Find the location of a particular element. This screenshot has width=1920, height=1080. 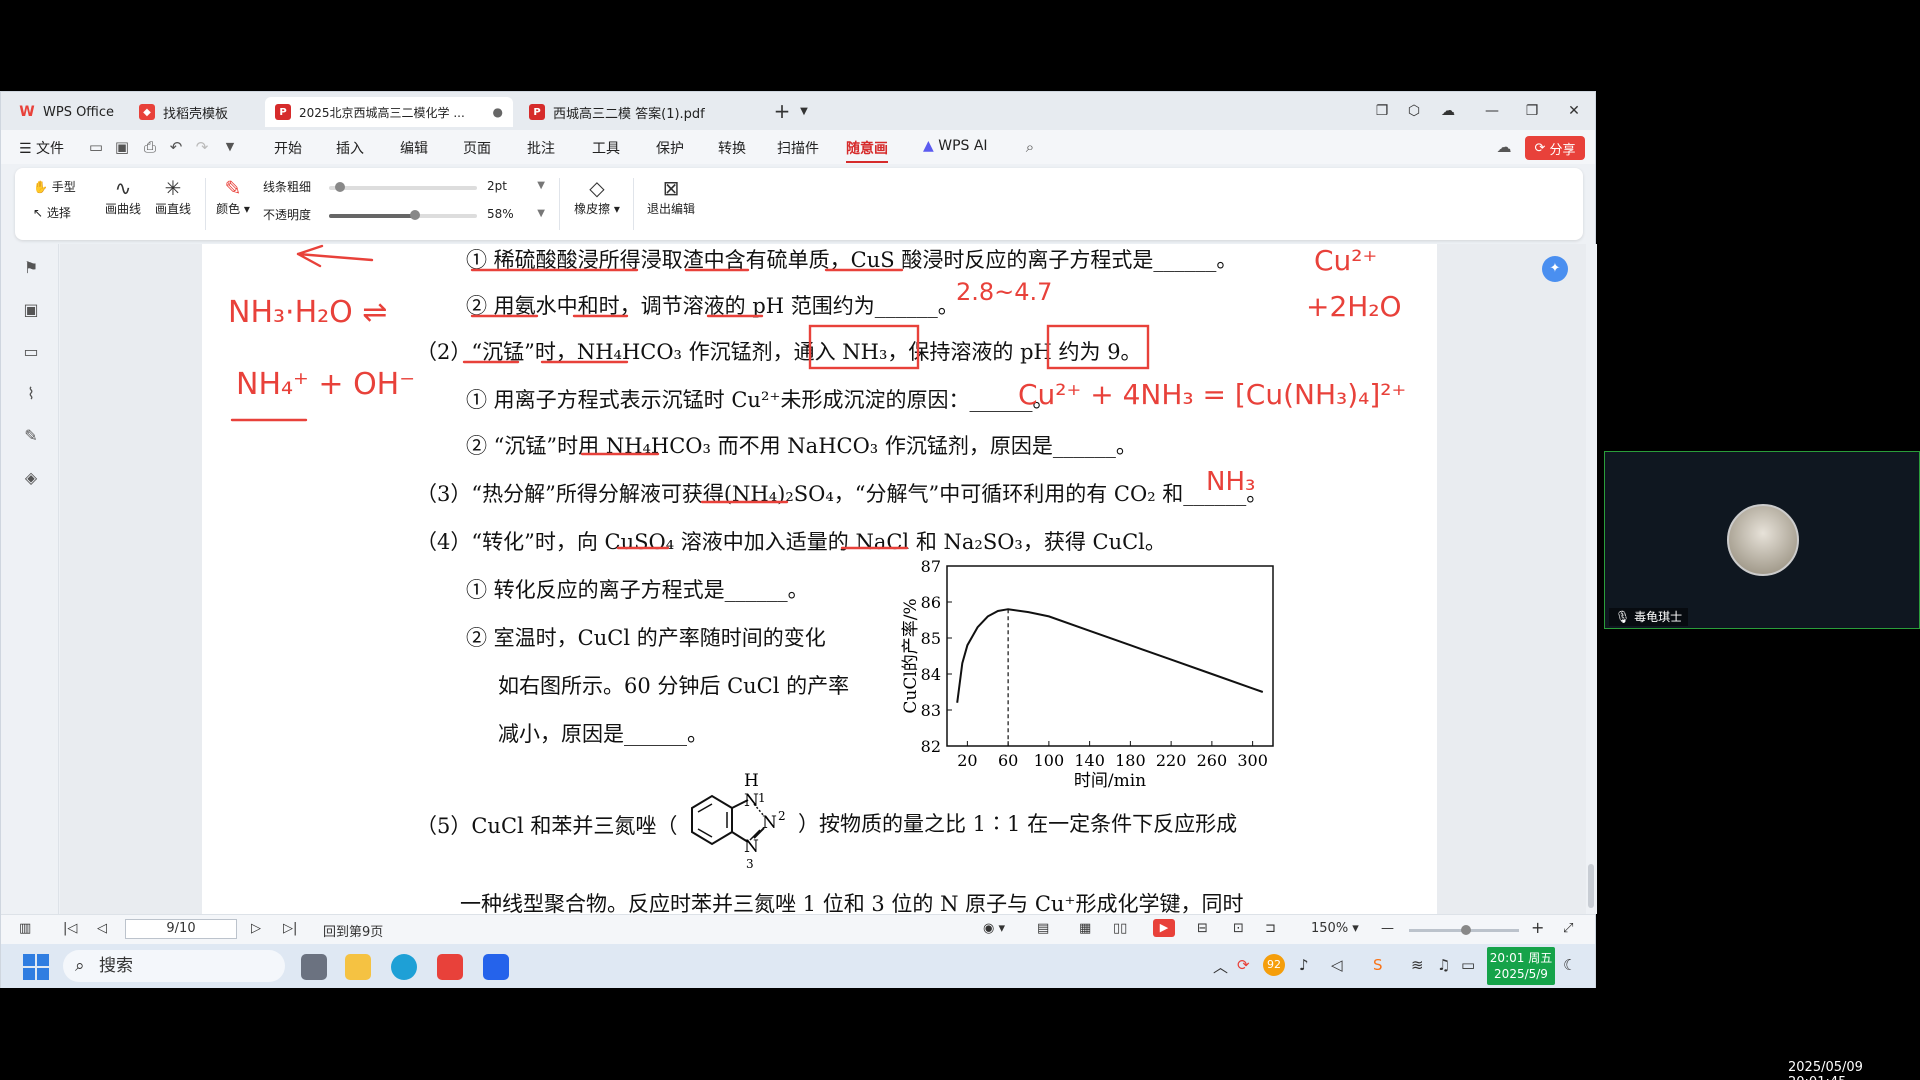

tab-list-chevron-icon: ▼ is located at coordinates (804, 111).